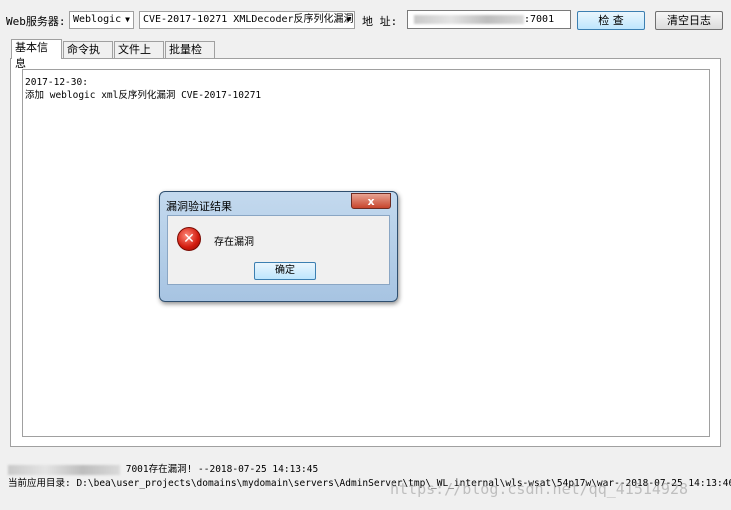 Image resolution: width=731 pixels, height=510 pixels. What do you see at coordinates (285, 271) in the screenshot?
I see `ok-button: 确定` at bounding box center [285, 271].